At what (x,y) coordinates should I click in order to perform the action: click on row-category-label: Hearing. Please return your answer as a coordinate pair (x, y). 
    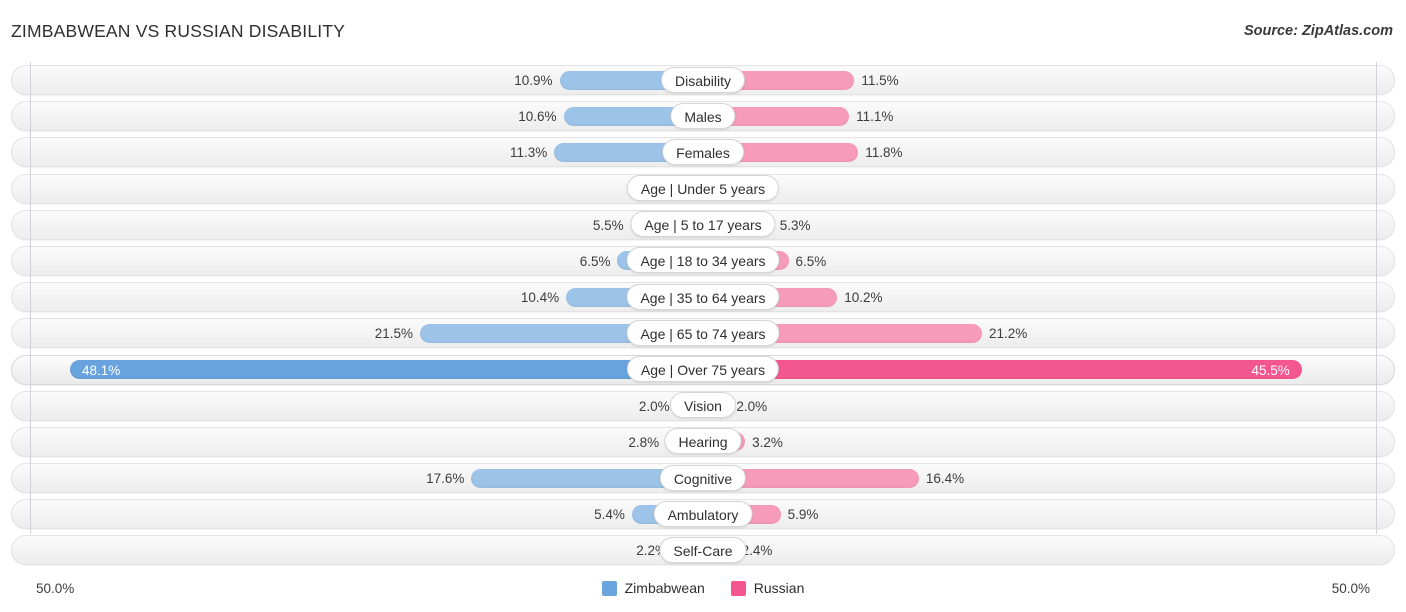
    Looking at the image, I should click on (703, 441).